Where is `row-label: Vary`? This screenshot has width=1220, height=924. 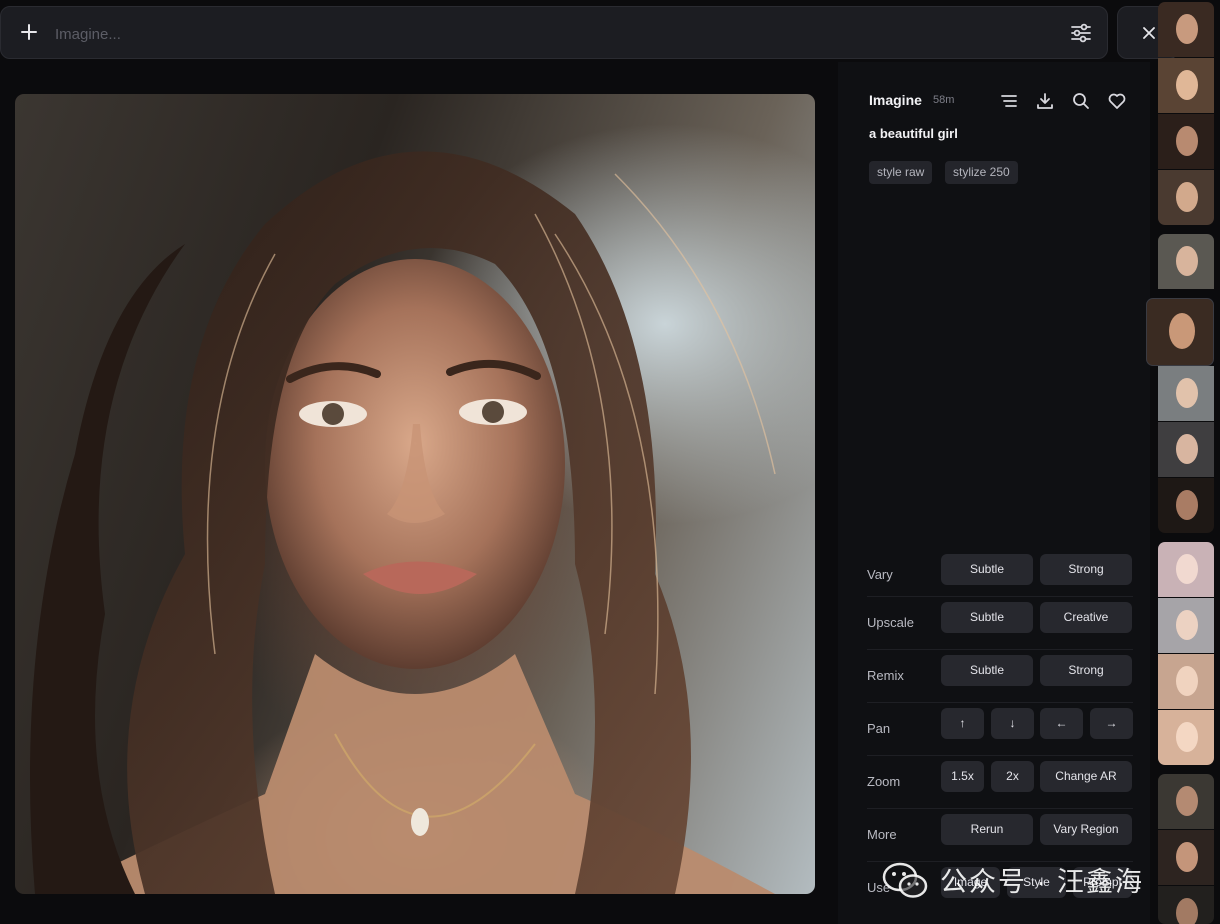
row-label: Vary is located at coordinates (880, 574).